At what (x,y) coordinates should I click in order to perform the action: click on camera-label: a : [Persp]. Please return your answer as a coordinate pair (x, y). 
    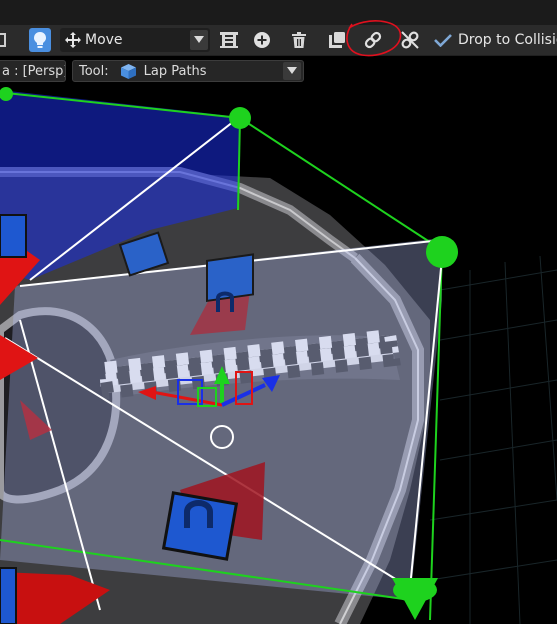
    Looking at the image, I should click on (33, 71).